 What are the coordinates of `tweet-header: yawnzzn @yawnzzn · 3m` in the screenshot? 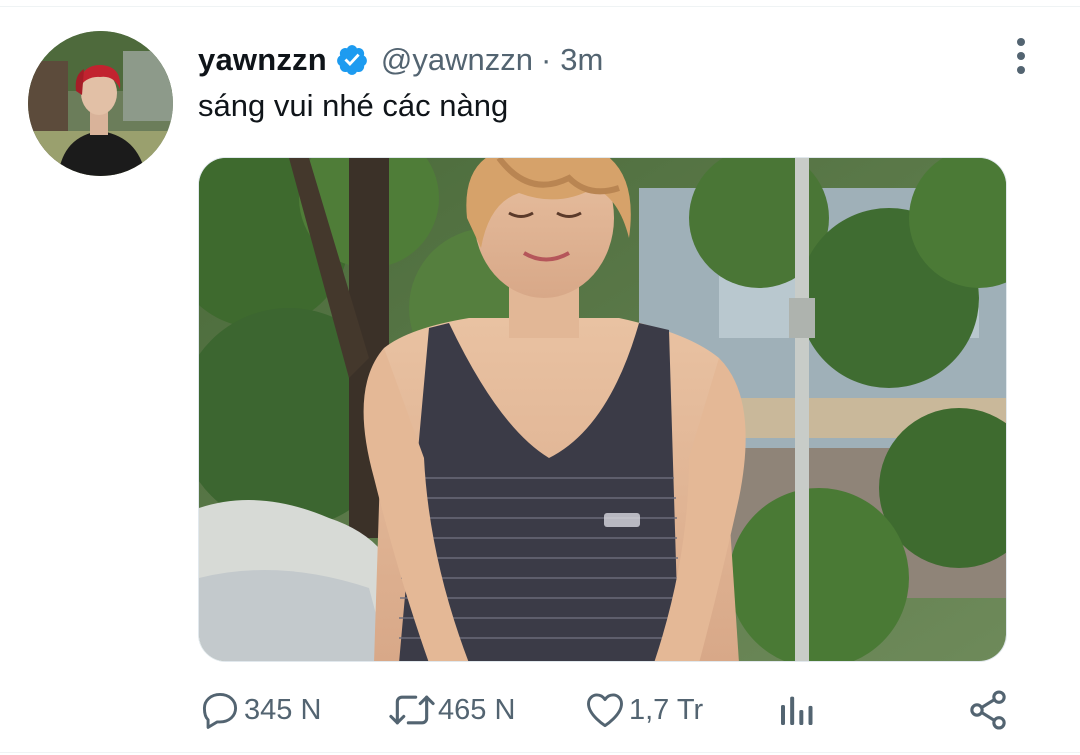 It's located at (400, 60).